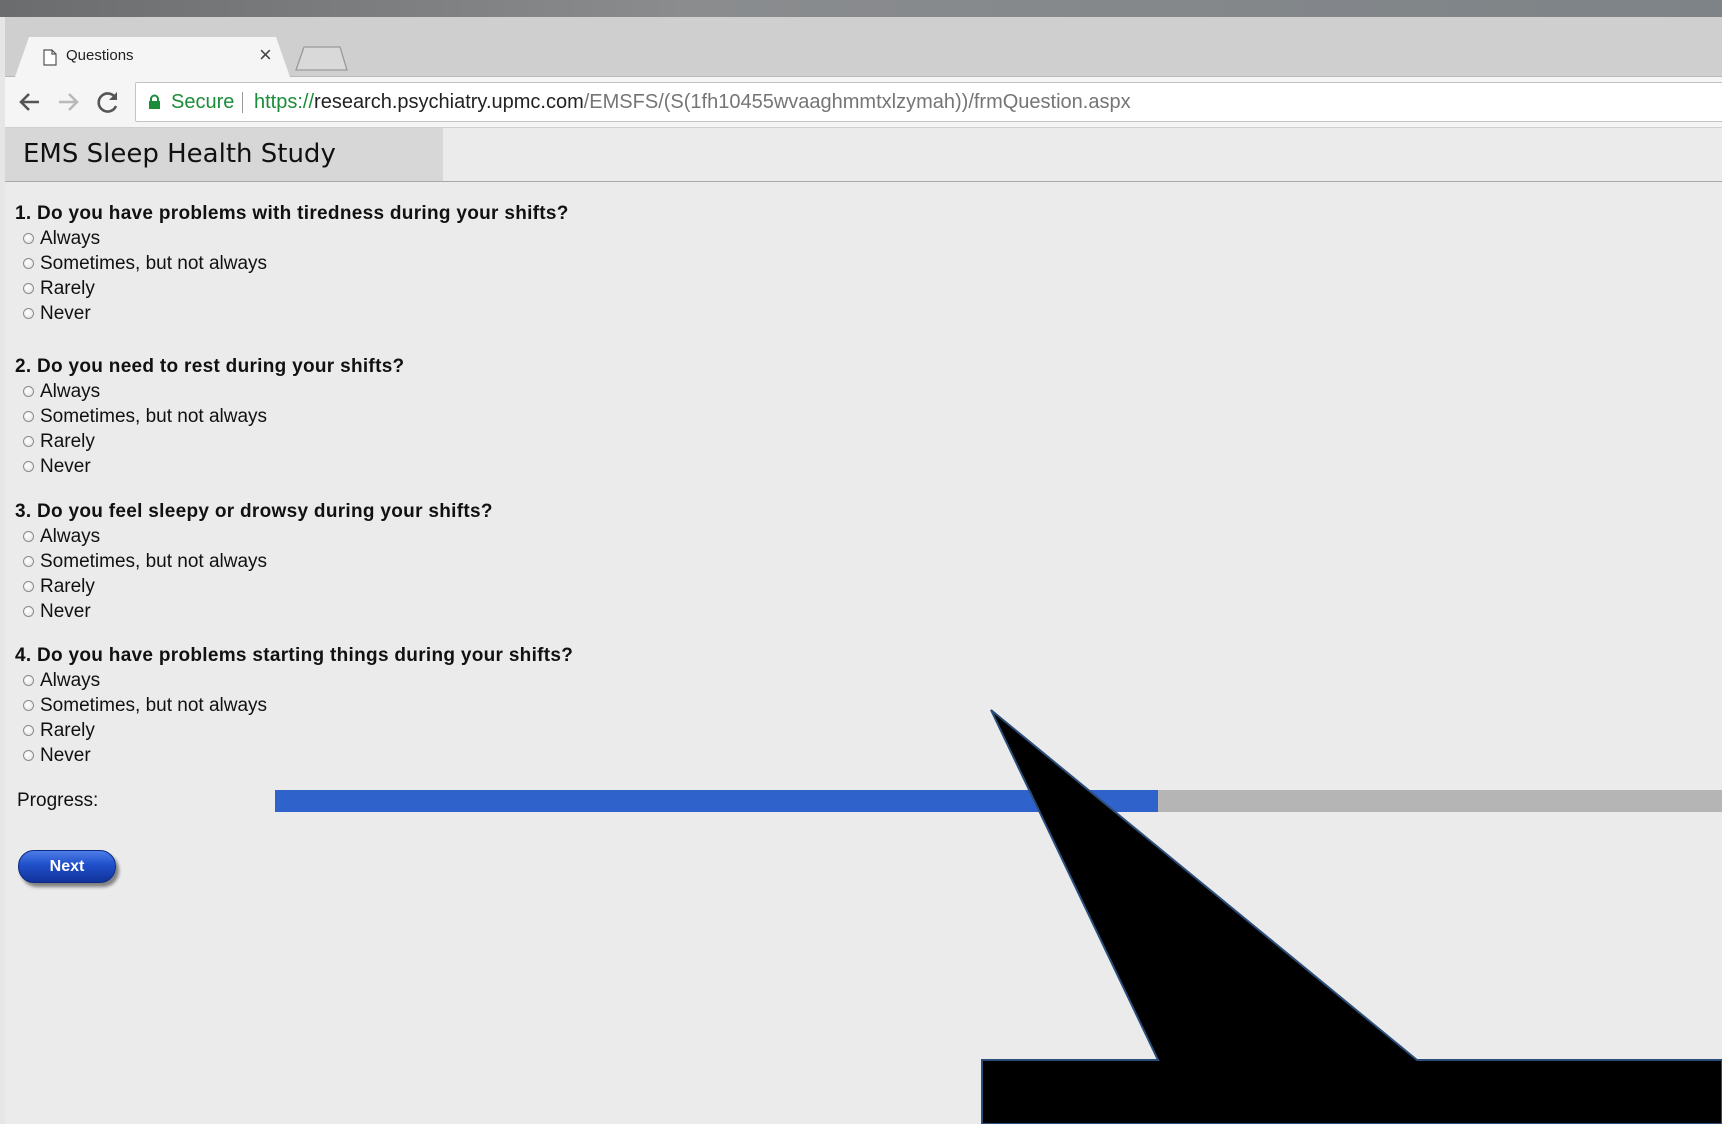 This screenshot has width=1722, height=1124. I want to click on back-arrow-icon, so click(30, 102).